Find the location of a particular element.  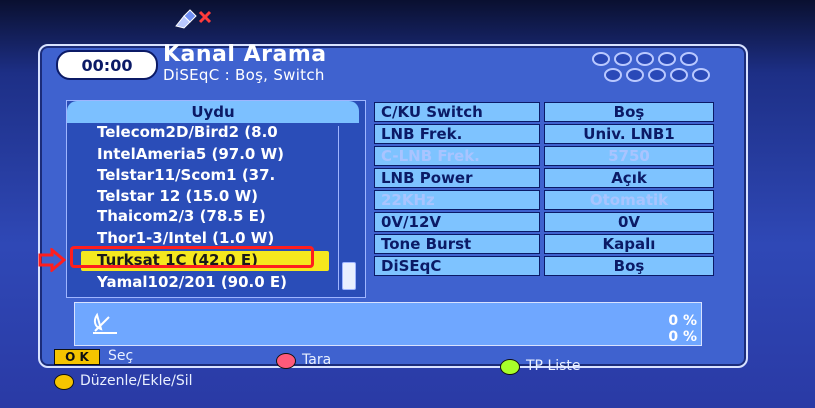

satellite-list-header: Uydu is located at coordinates (213, 112).